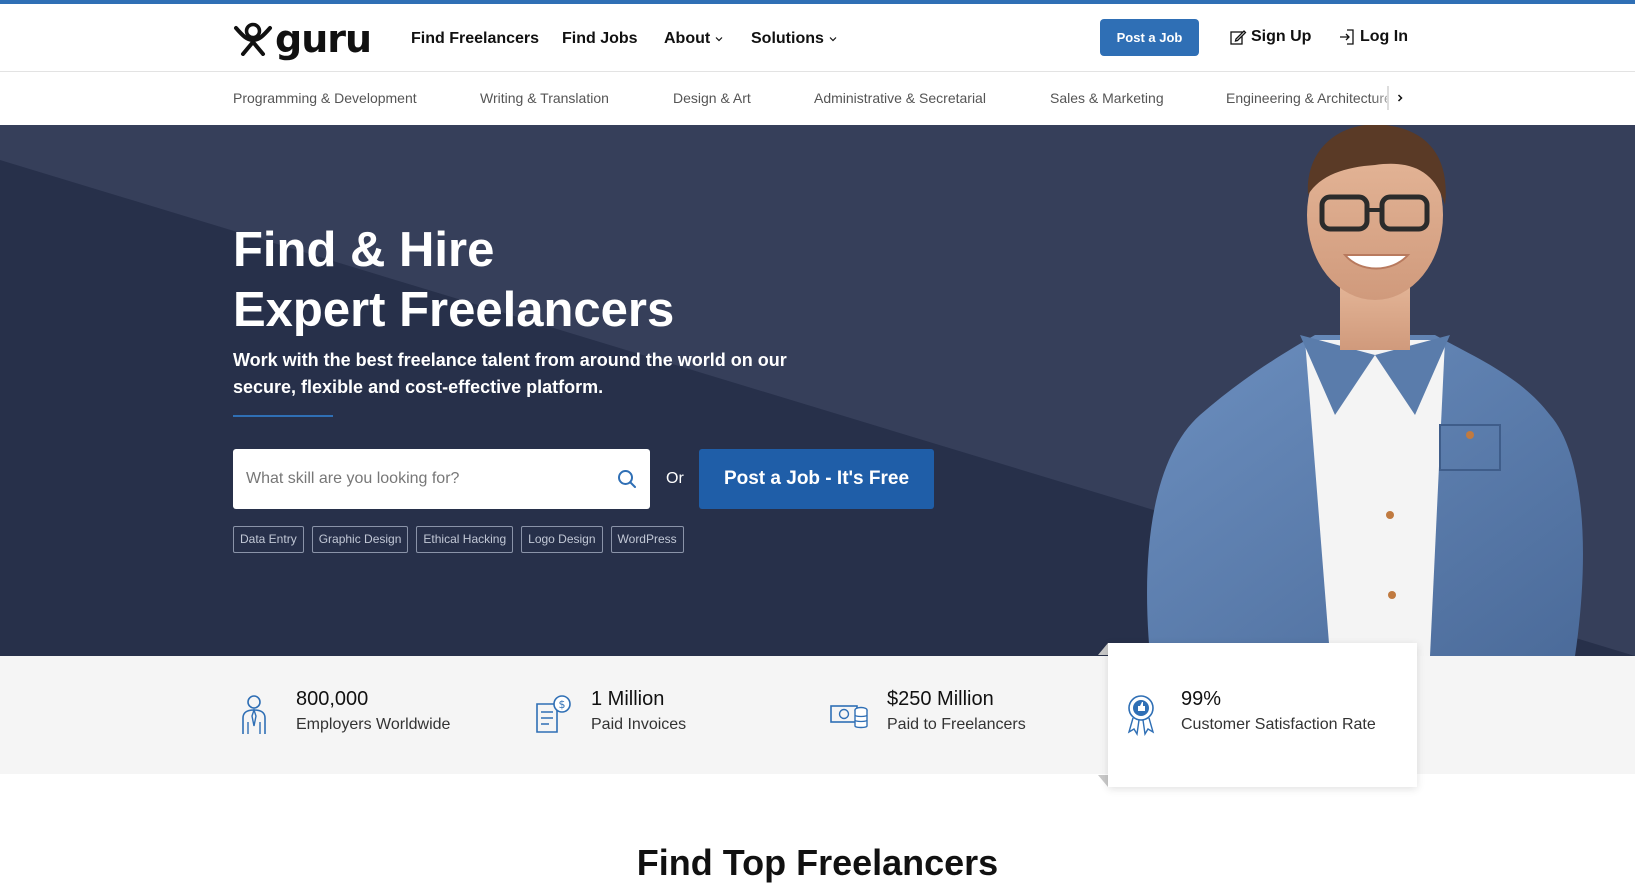 The image size is (1635, 891). Describe the element at coordinates (360, 539) in the screenshot. I see `tag-graphic-design: Graphic Design` at that location.